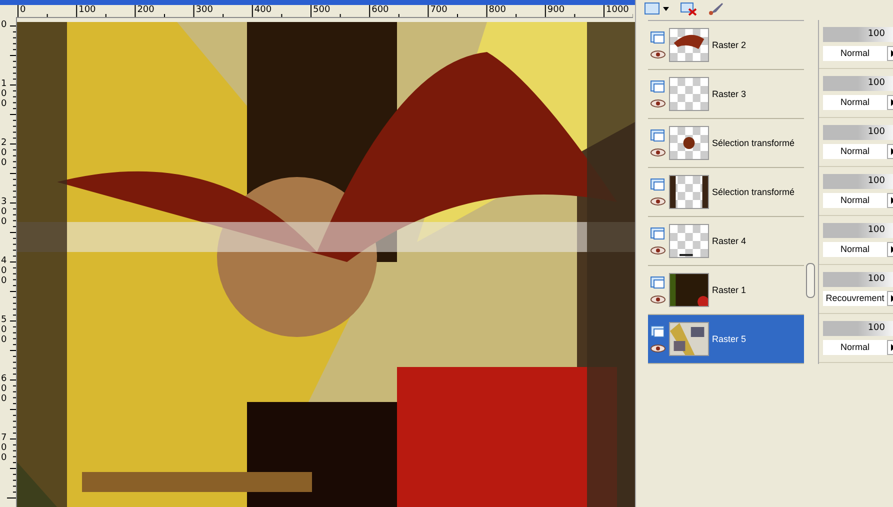 The width and height of the screenshot is (893, 507). What do you see at coordinates (729, 94) in the screenshot?
I see `layer-name: Raster 3` at bounding box center [729, 94].